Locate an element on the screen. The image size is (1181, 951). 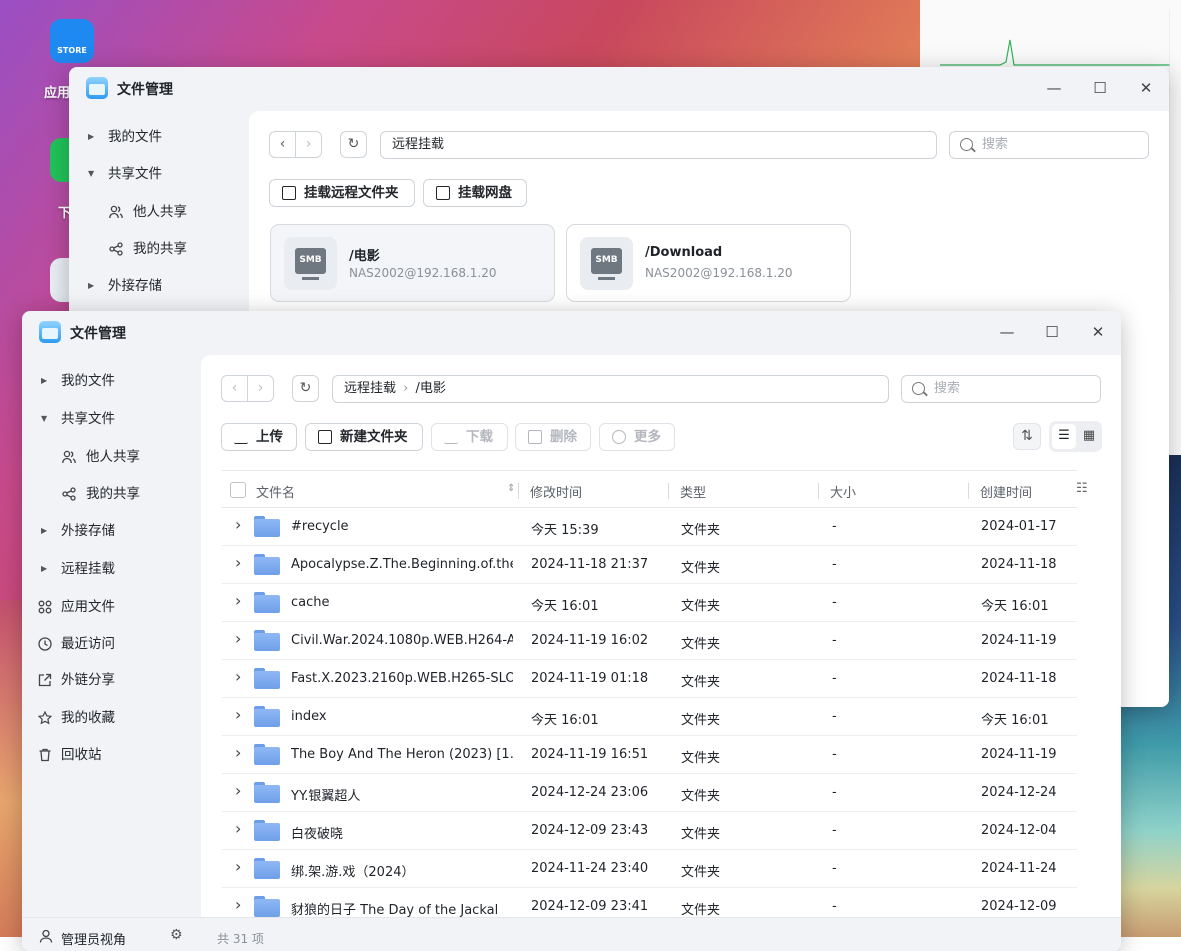
column-header-created: 创建时间 is located at coordinates (1000, 491).